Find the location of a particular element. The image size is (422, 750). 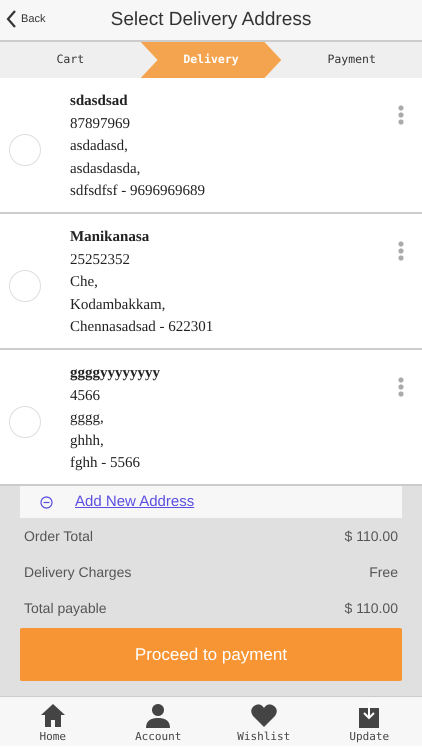

address-line: asdasdasda, is located at coordinates (106, 169).